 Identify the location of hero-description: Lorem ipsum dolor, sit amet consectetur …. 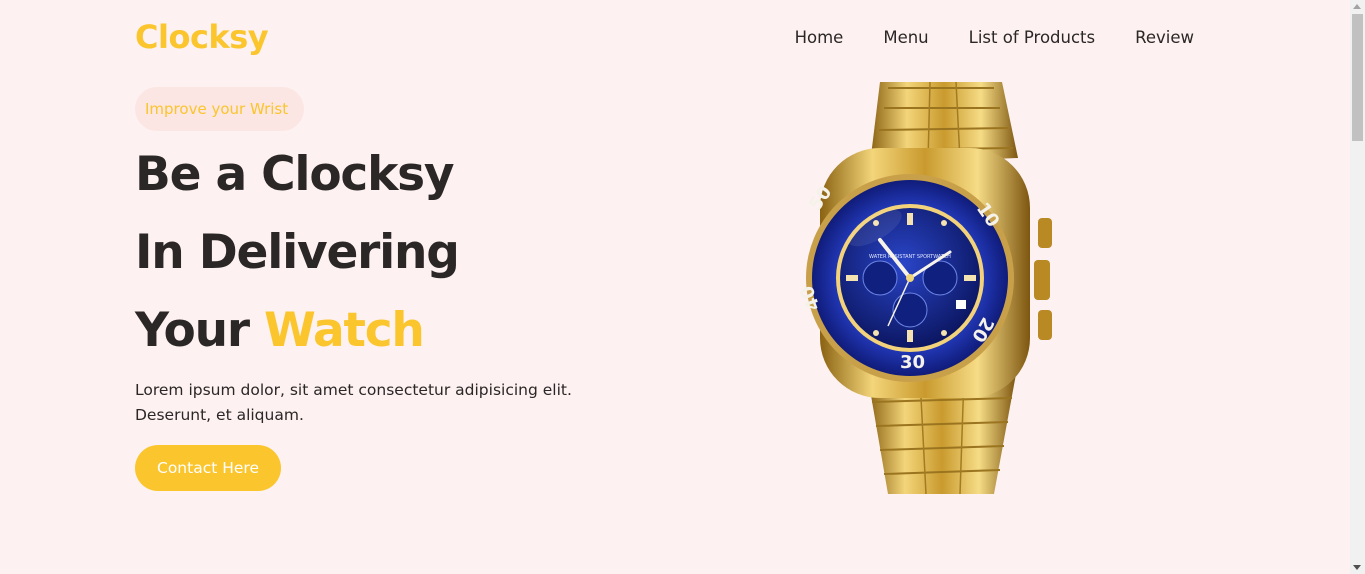
(353, 402).